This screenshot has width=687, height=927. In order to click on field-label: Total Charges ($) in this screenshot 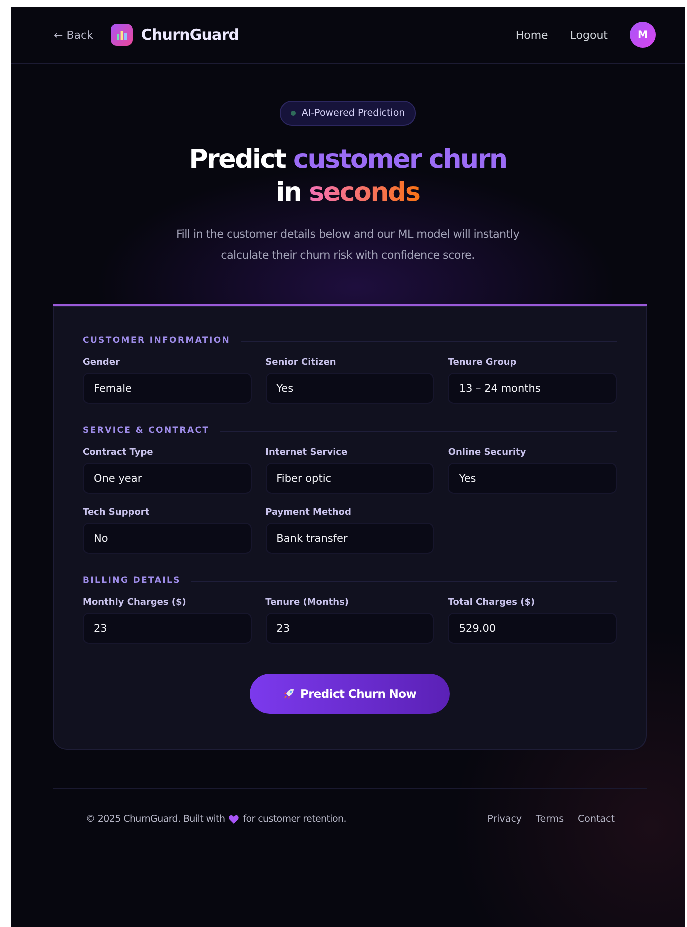, I will do `click(492, 603)`.